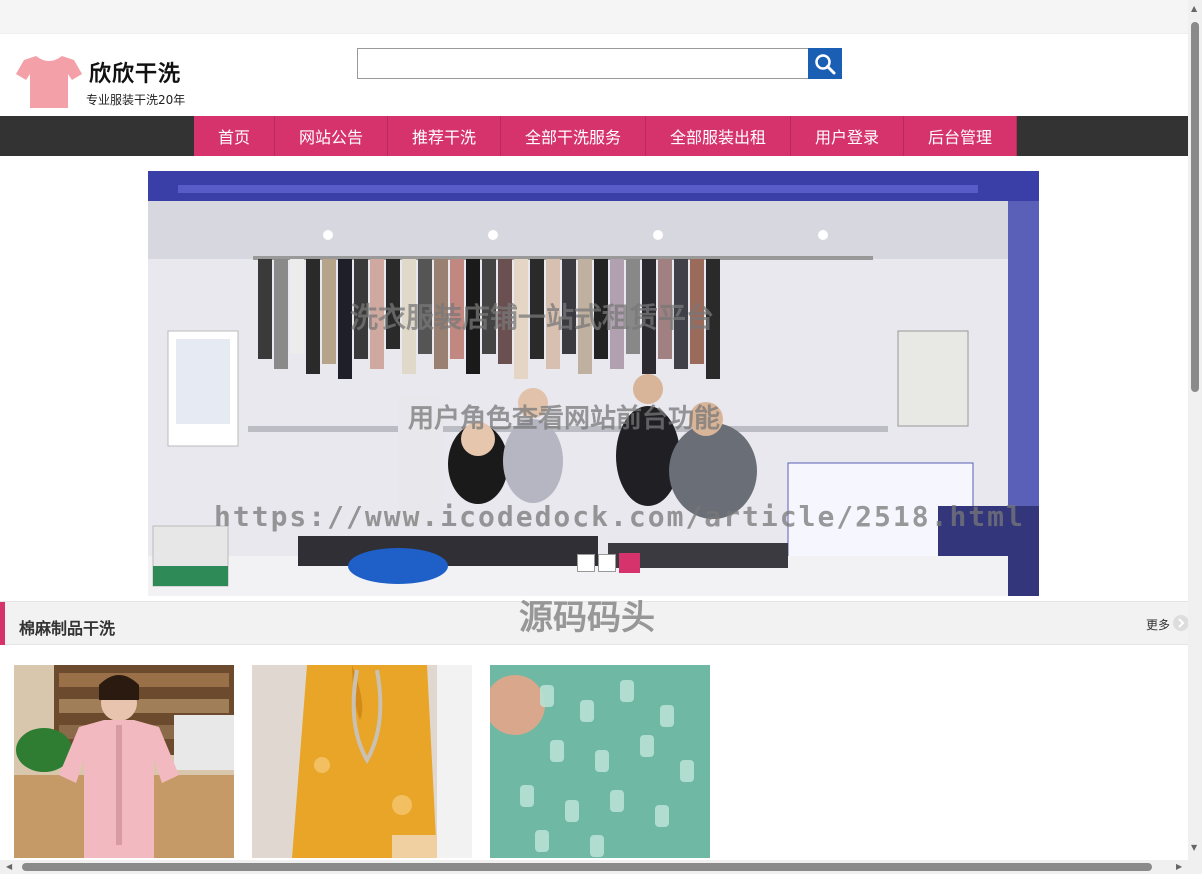  I want to click on nav-item-announcements: 网站公告, so click(331, 136).